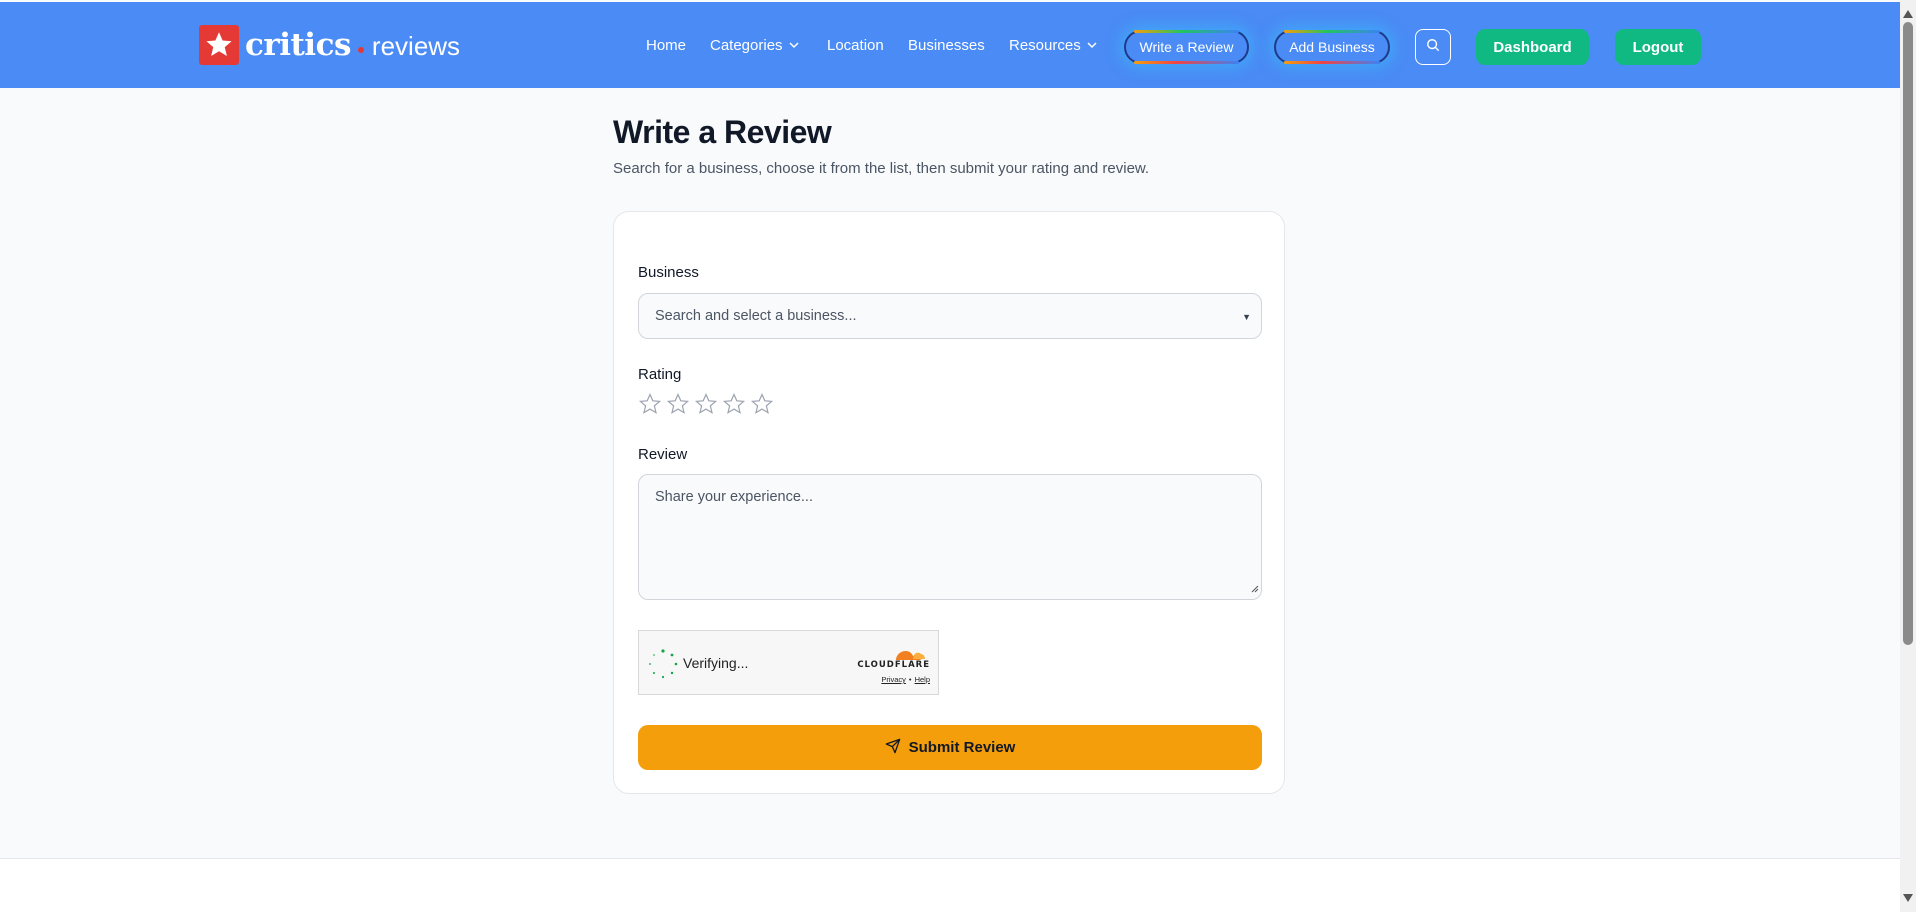  I want to click on dashboard-button: Dashboard, so click(1532, 47).